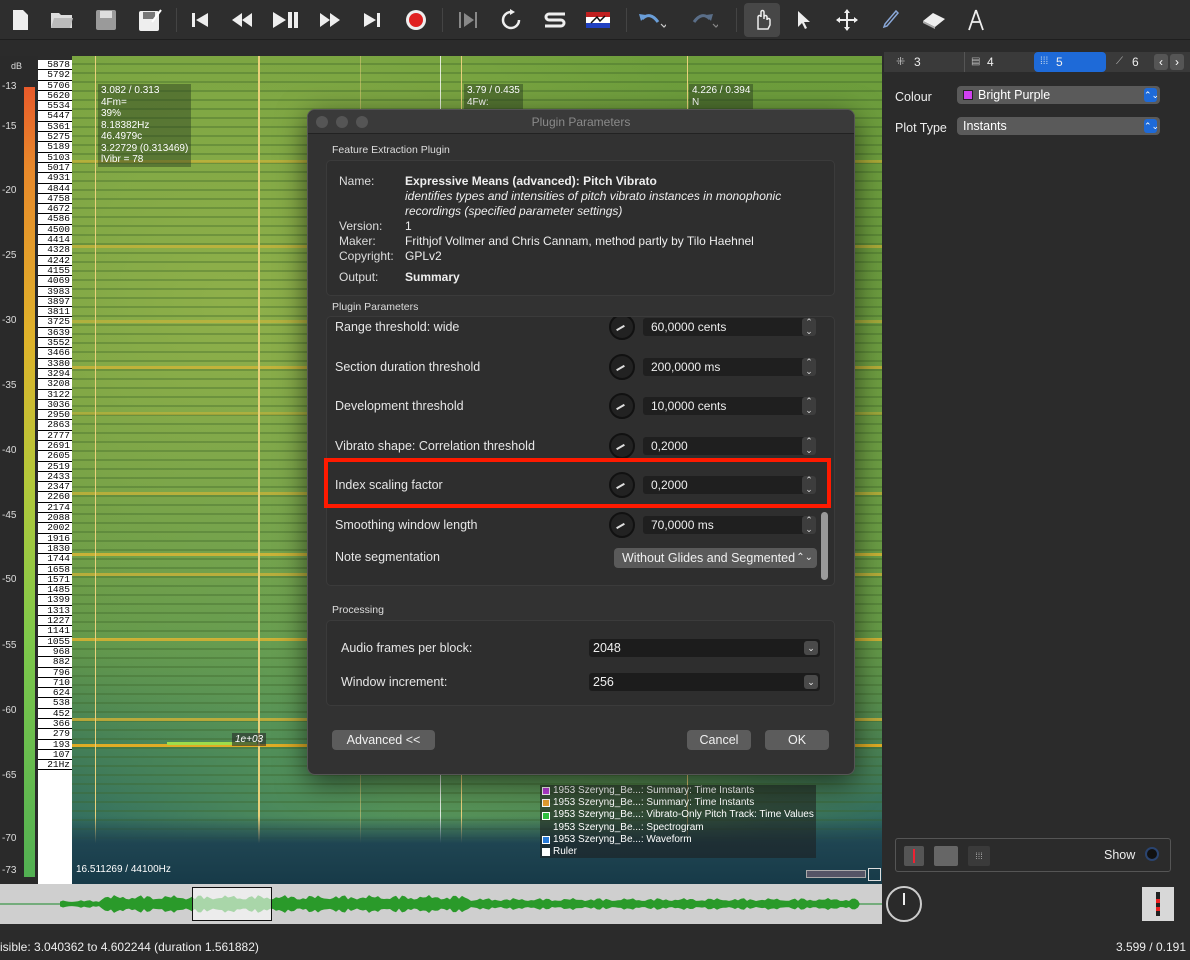  Describe the element at coordinates (416, 20) in the screenshot. I see `record-icon` at that location.